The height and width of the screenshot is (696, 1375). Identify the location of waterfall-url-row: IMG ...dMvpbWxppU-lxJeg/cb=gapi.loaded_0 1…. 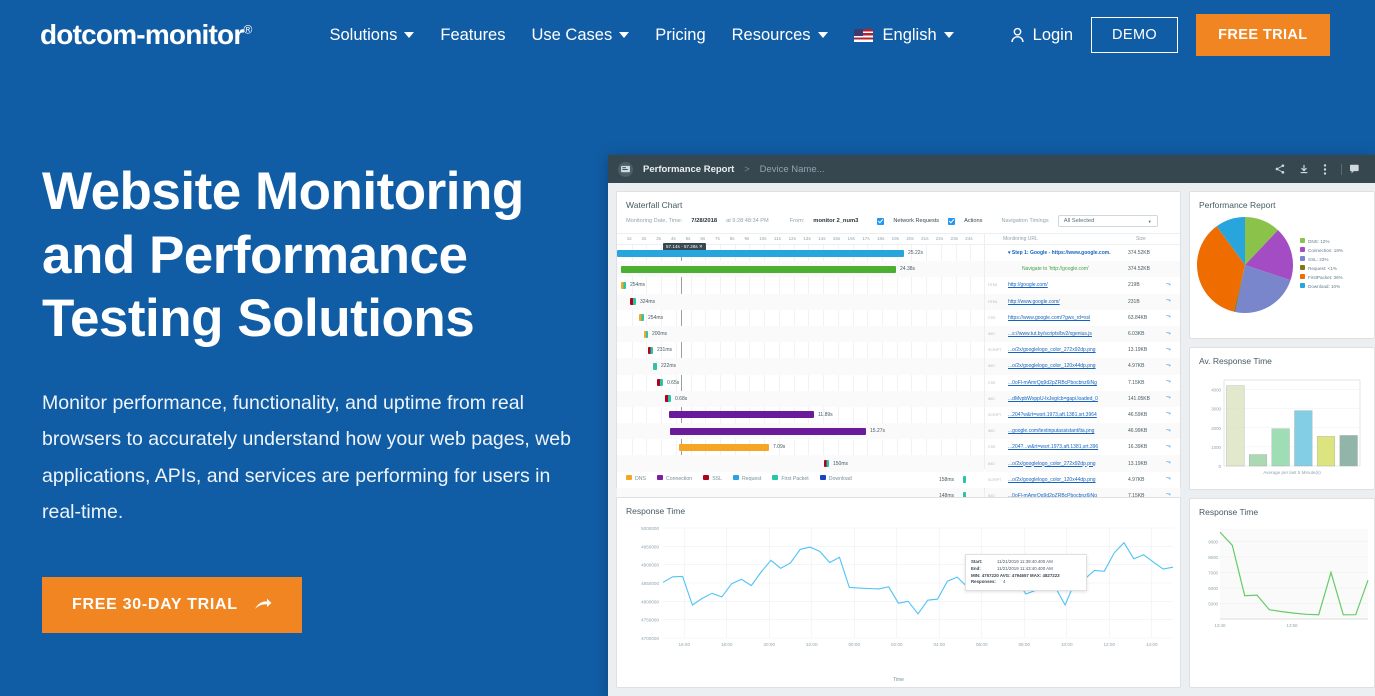
(1082, 398).